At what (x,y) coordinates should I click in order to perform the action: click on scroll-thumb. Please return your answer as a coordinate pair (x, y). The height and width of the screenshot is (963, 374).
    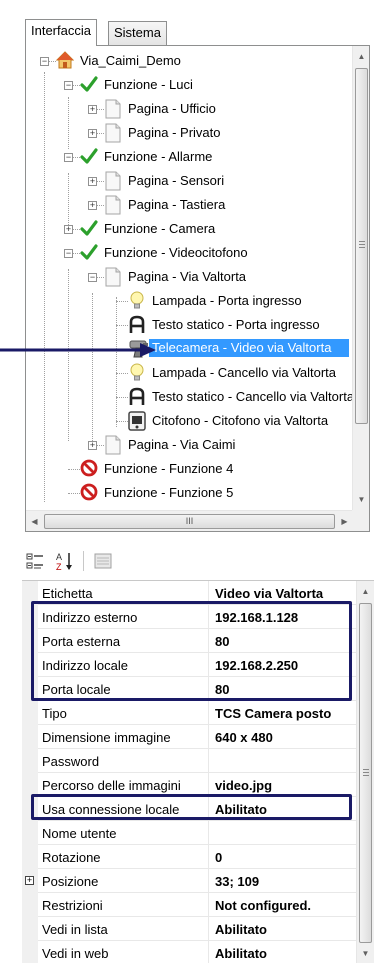
    Looking at the image, I should click on (361, 246).